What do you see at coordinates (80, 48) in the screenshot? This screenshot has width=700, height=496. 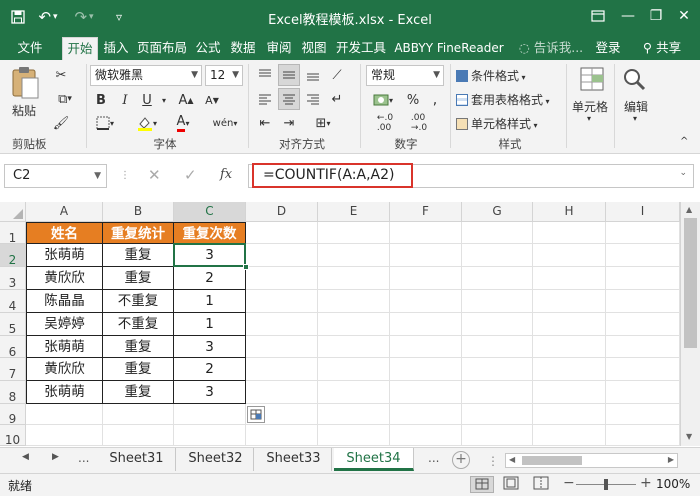 I see `tab-home: 开始` at bounding box center [80, 48].